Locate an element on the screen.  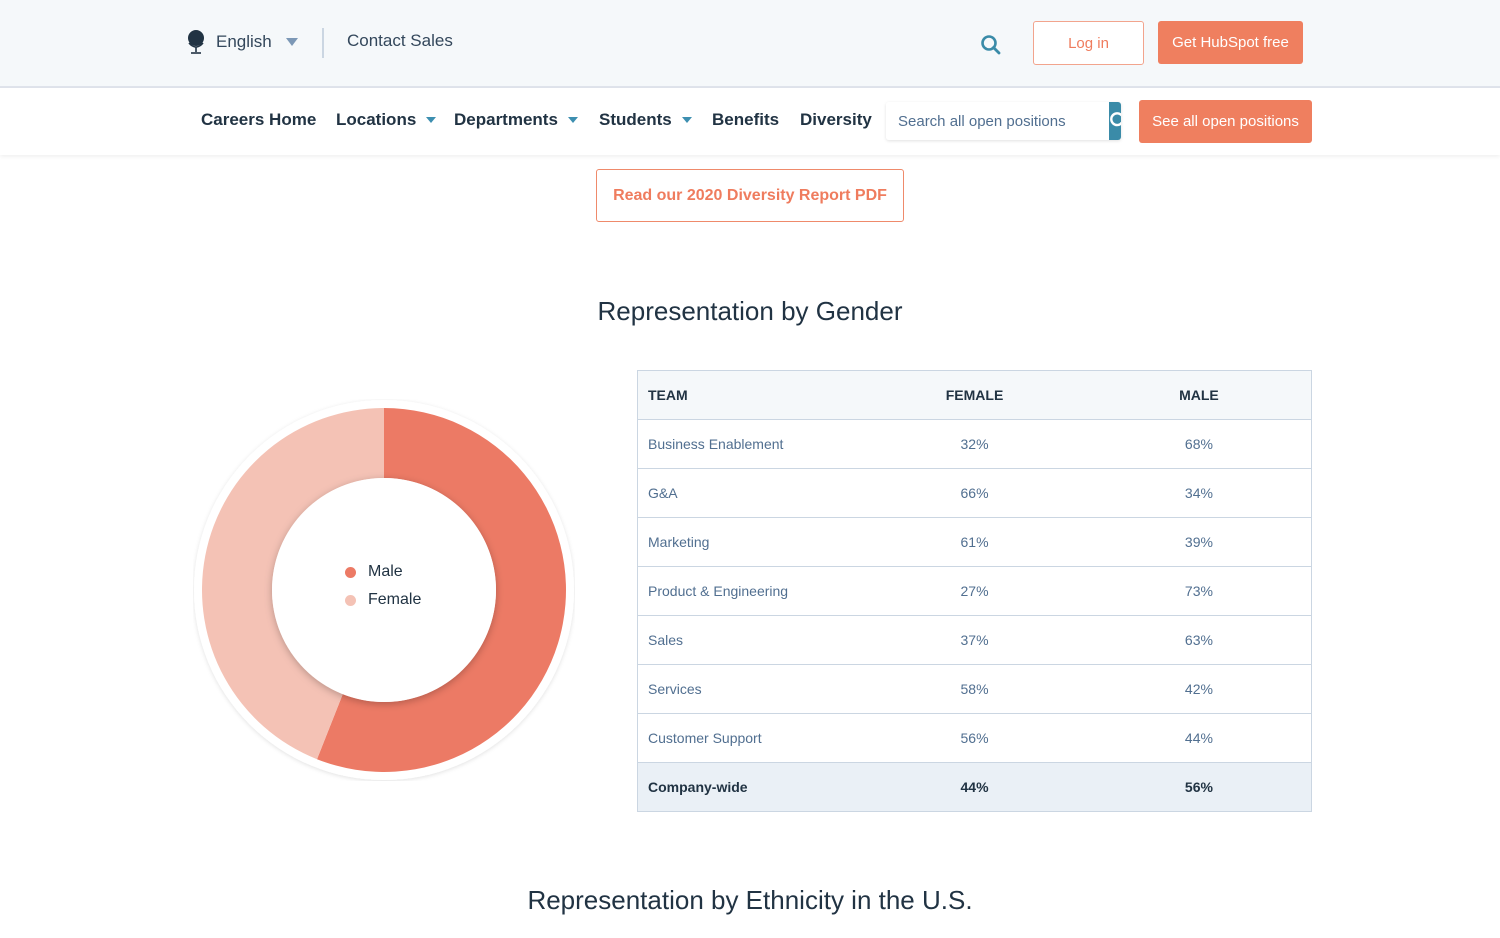
header-team: TEAM is located at coordinates (750, 395).